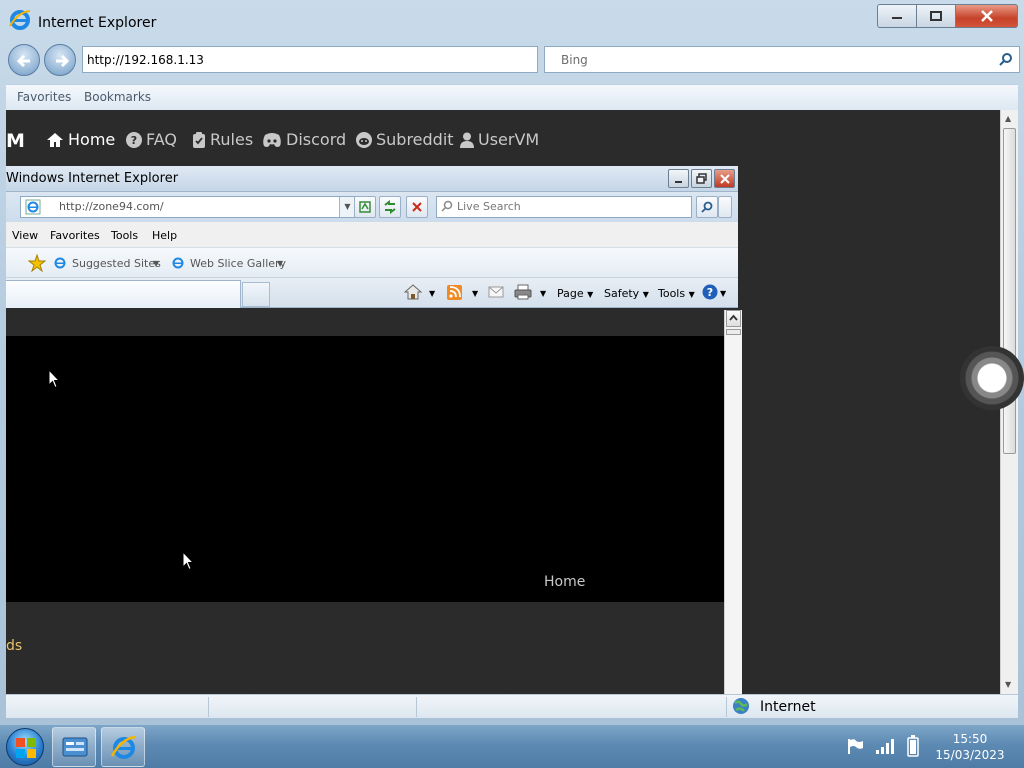 The image size is (1024, 768). Describe the element at coordinates (523, 292) in the screenshot. I see `print-icon` at that location.